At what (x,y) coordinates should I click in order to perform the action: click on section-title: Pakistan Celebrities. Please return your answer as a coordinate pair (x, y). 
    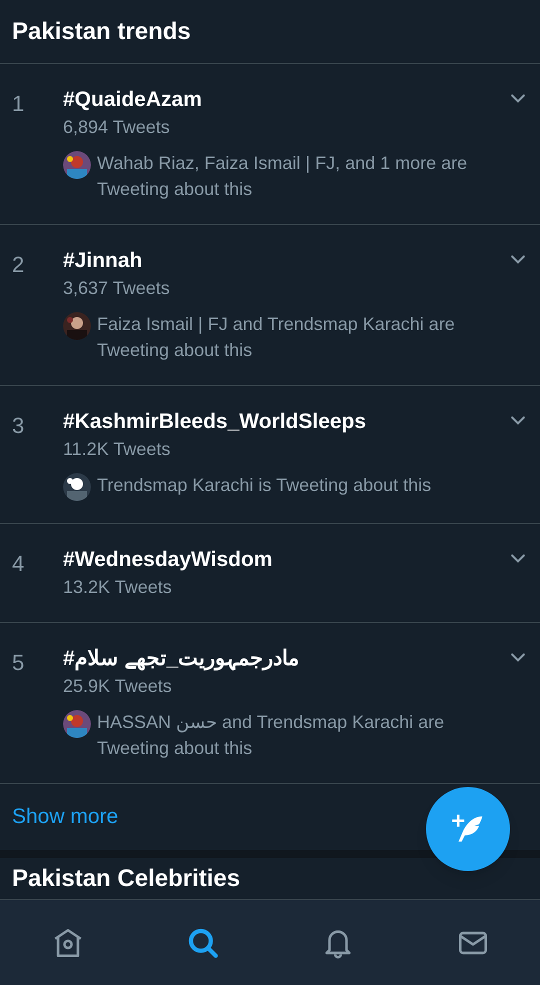
    Looking at the image, I should click on (126, 878).